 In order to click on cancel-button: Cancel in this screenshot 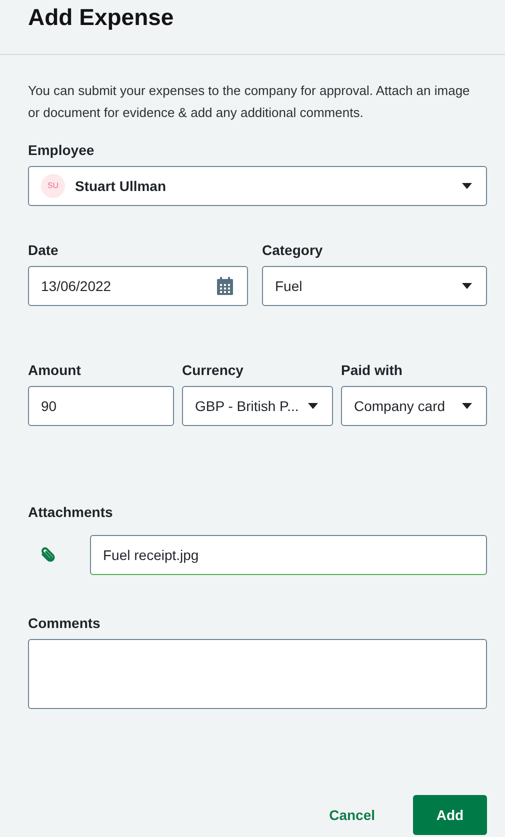, I will do `click(352, 815)`.